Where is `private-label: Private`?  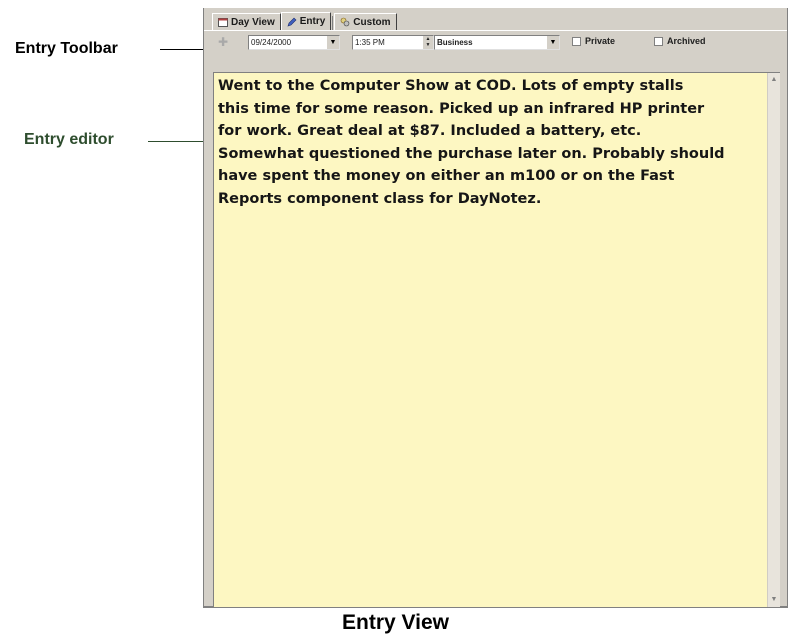 private-label: Private is located at coordinates (600, 41).